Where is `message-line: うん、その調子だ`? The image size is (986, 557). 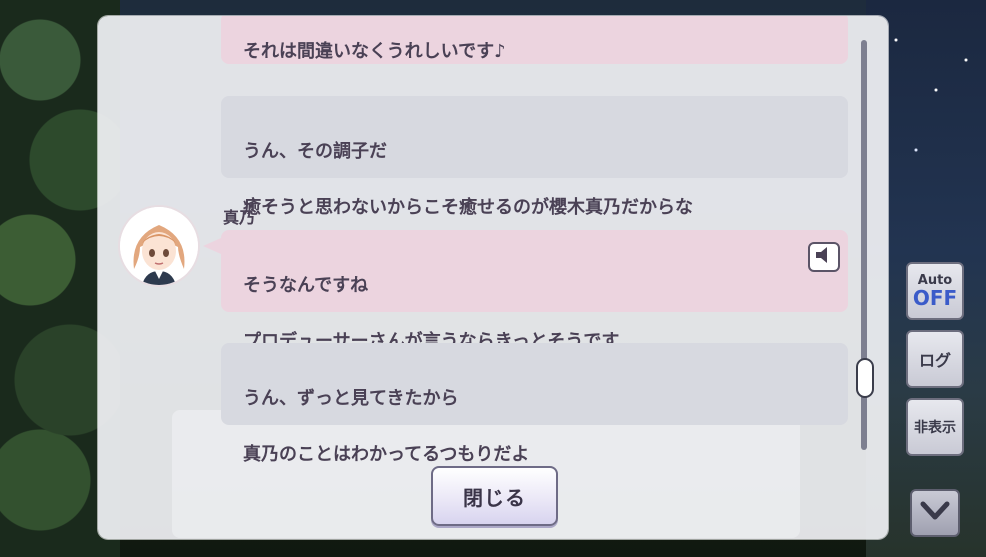
message-line: うん、その調子だ is located at coordinates (315, 151).